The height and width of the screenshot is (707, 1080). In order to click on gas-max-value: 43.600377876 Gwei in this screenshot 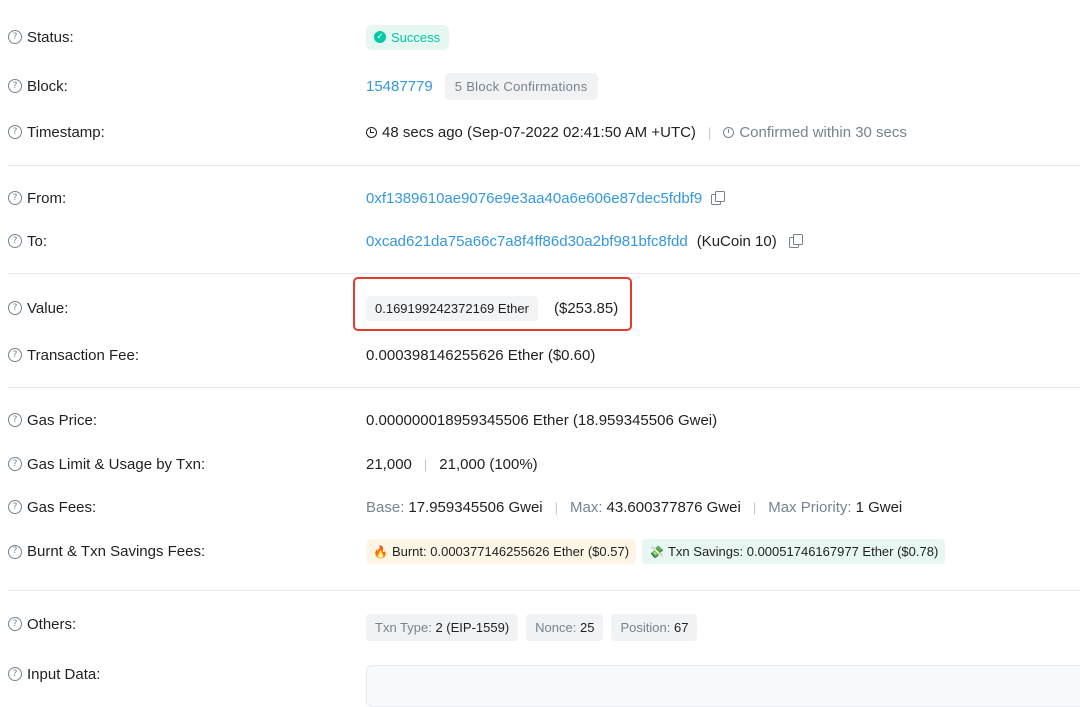, I will do `click(673, 507)`.